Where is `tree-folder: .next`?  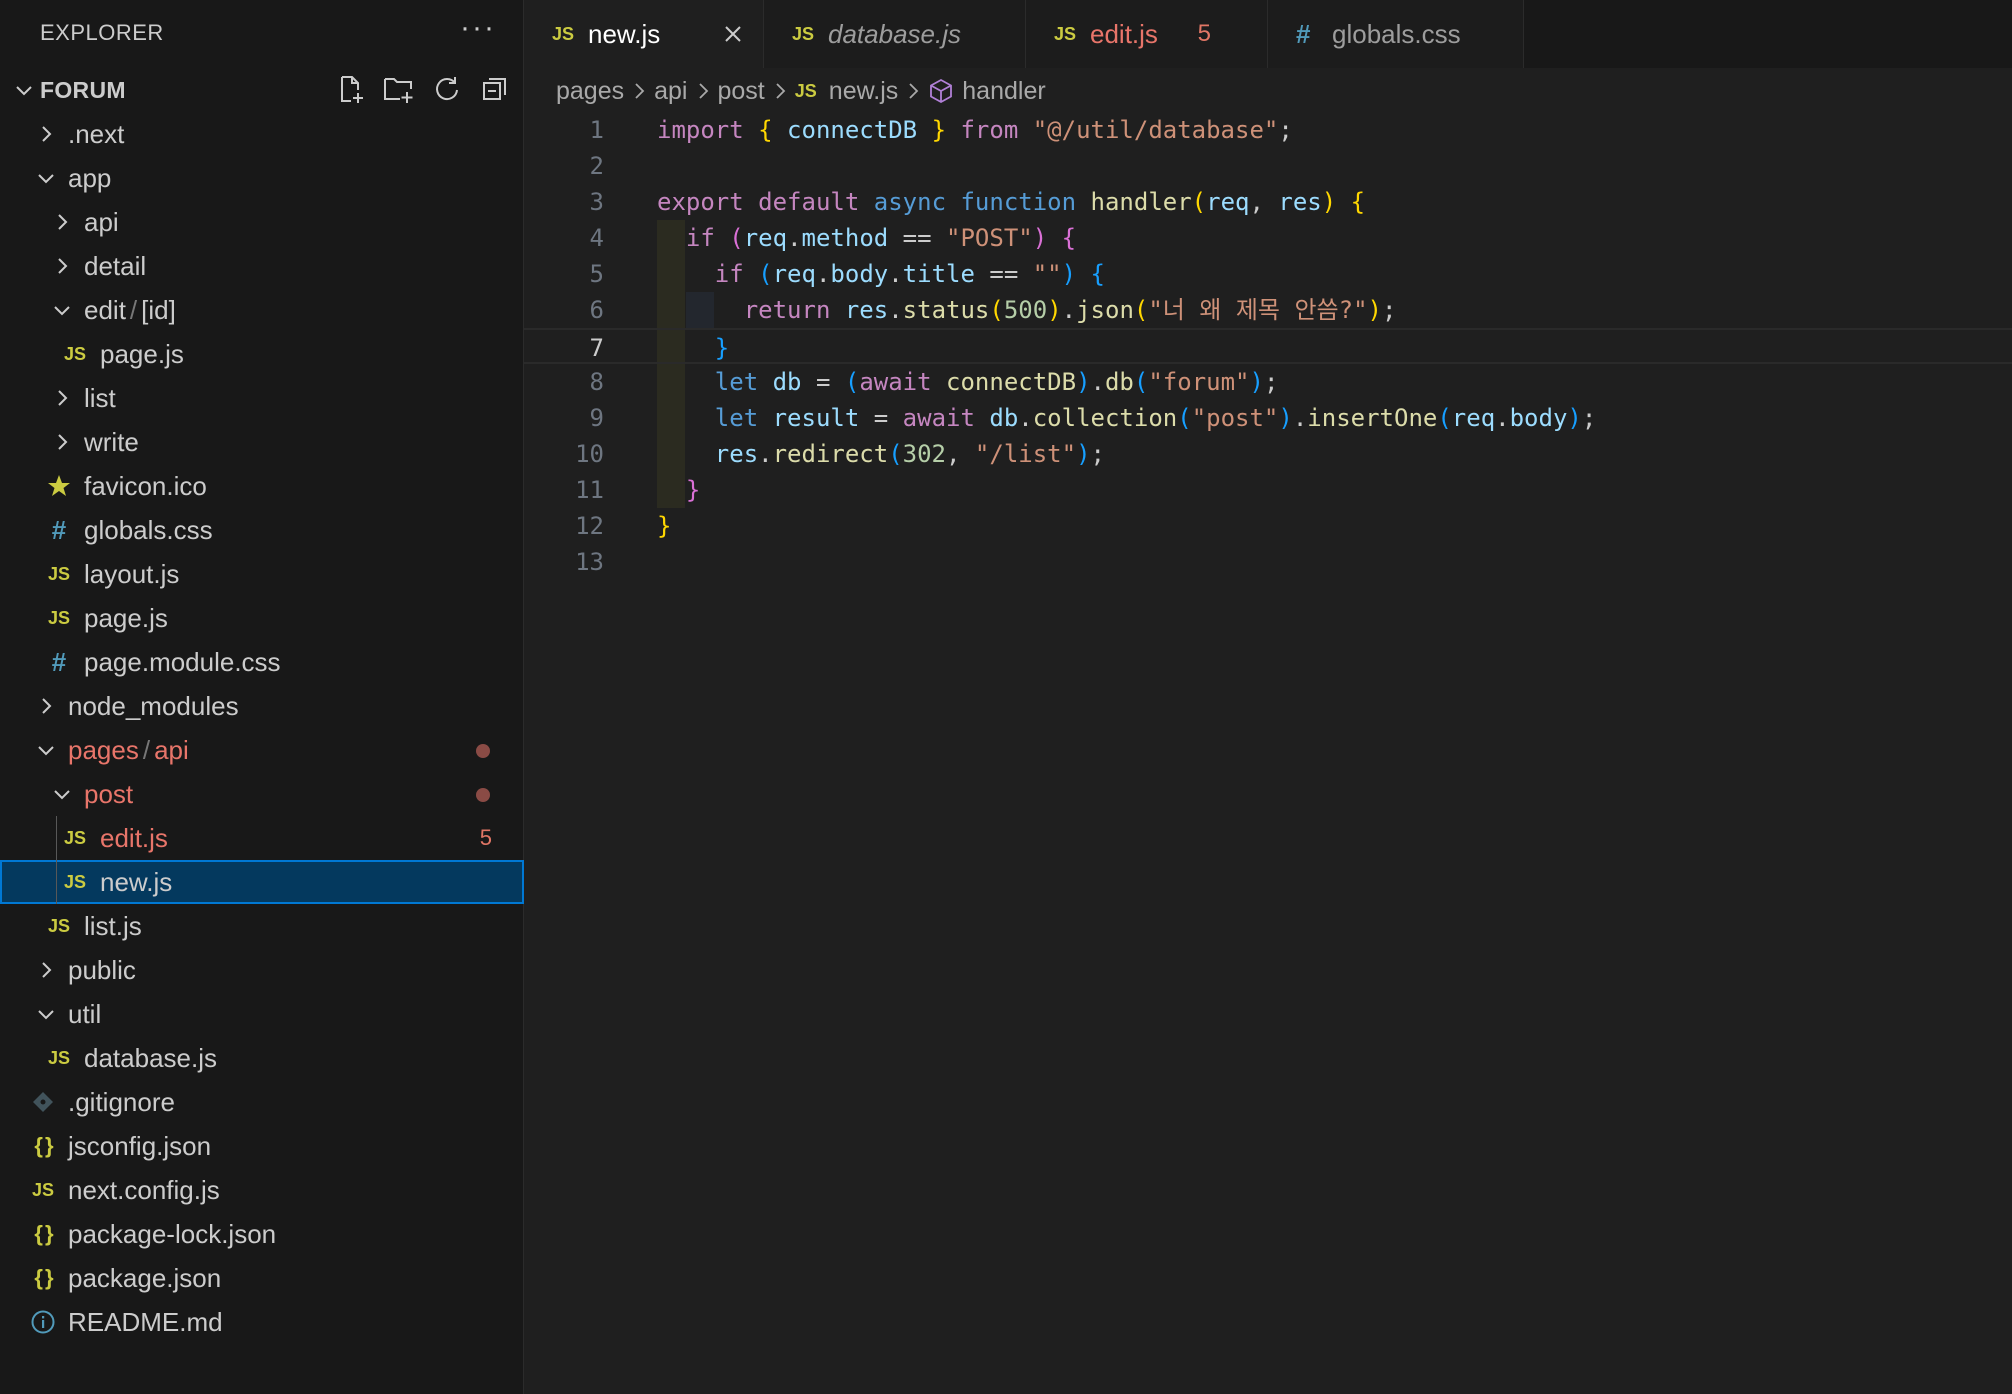
tree-folder: .next is located at coordinates (262, 134).